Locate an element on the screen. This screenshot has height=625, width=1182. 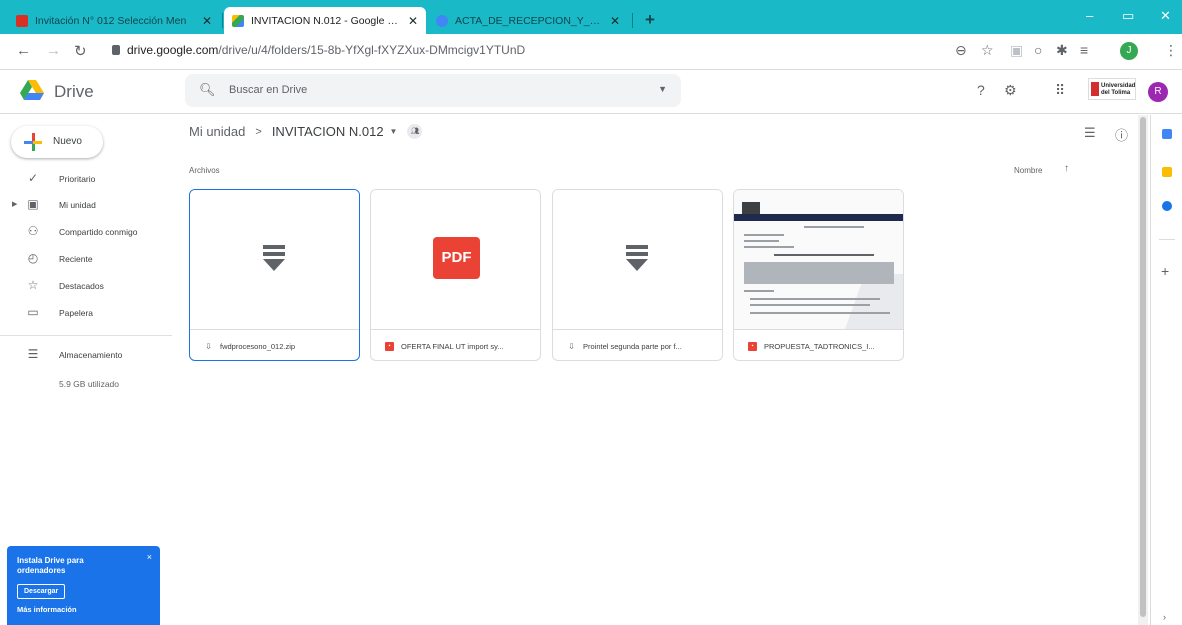
new-button: Nuevo is located at coordinates (57, 142).